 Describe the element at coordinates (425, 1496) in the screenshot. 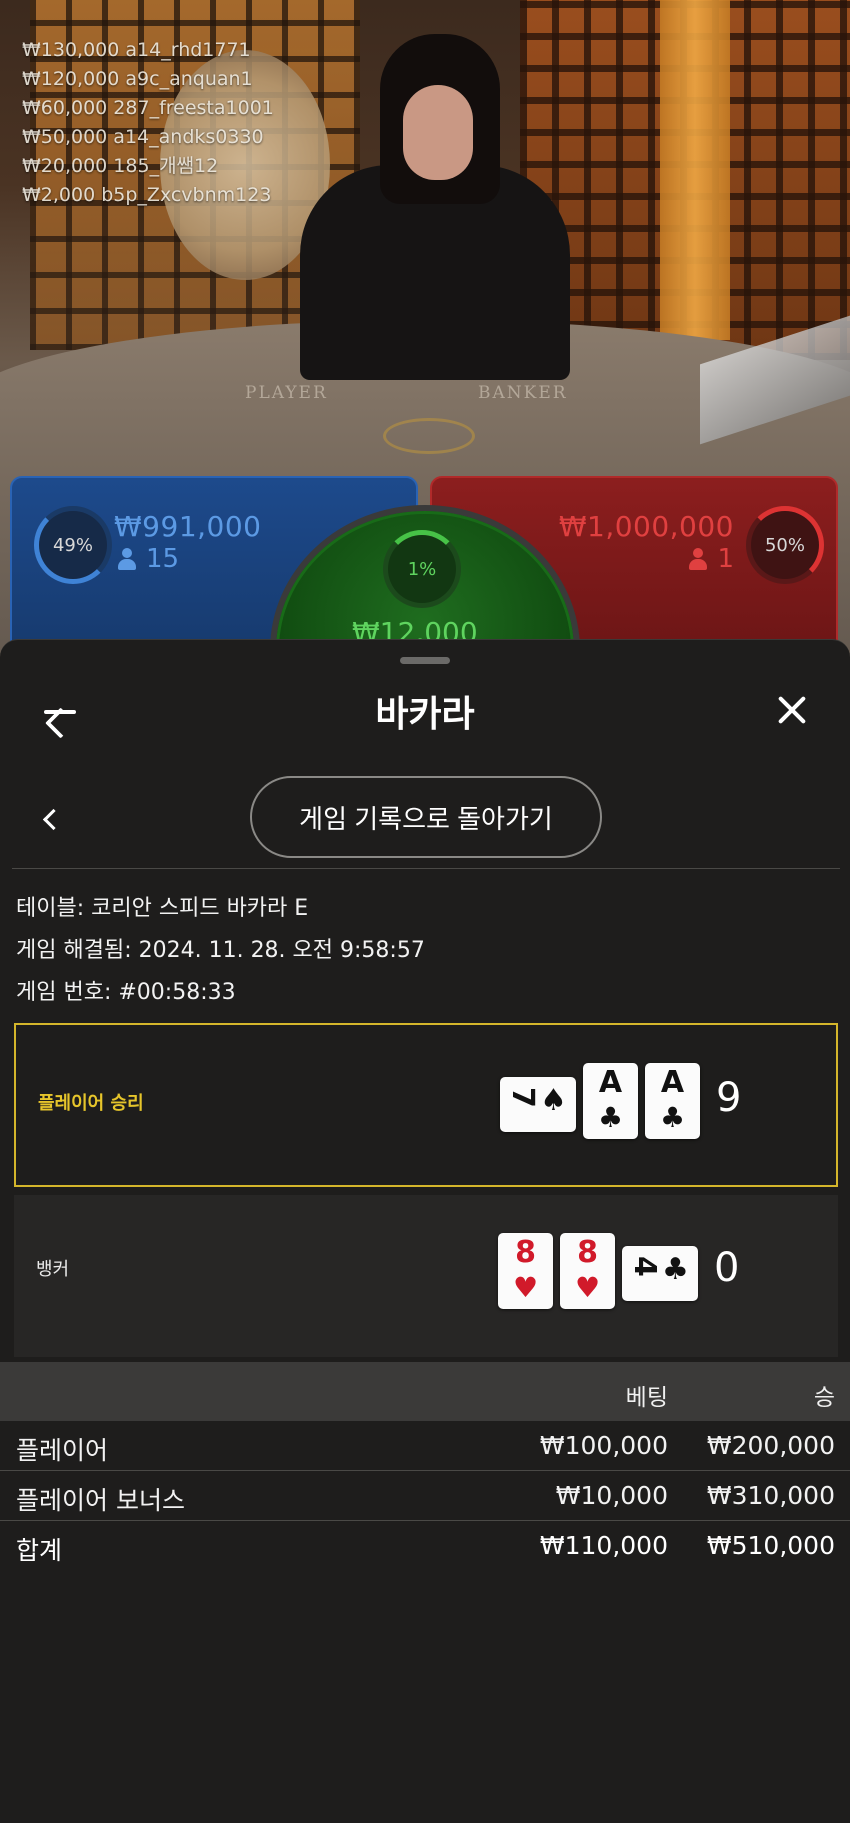

I see `table-row: 플레이어 보너스 ₩10,000 ₩310,000` at that location.